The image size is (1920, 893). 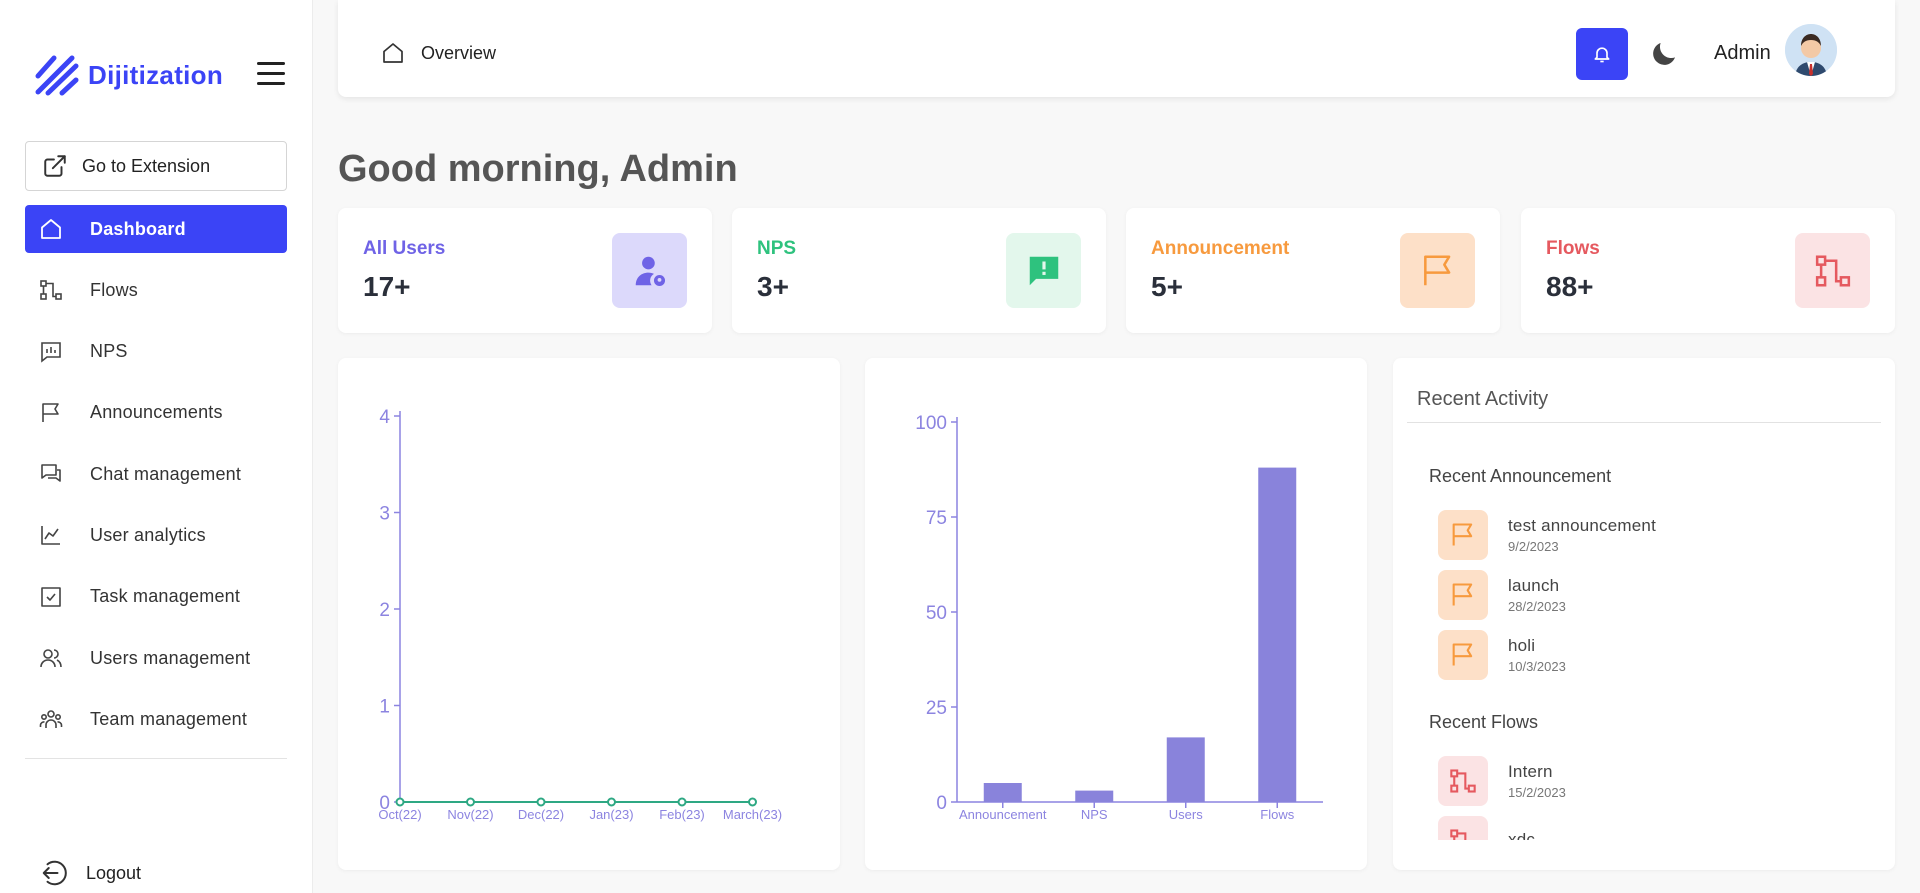 I want to click on stat-card-flows: Flows 88+, so click(x=1708, y=270).